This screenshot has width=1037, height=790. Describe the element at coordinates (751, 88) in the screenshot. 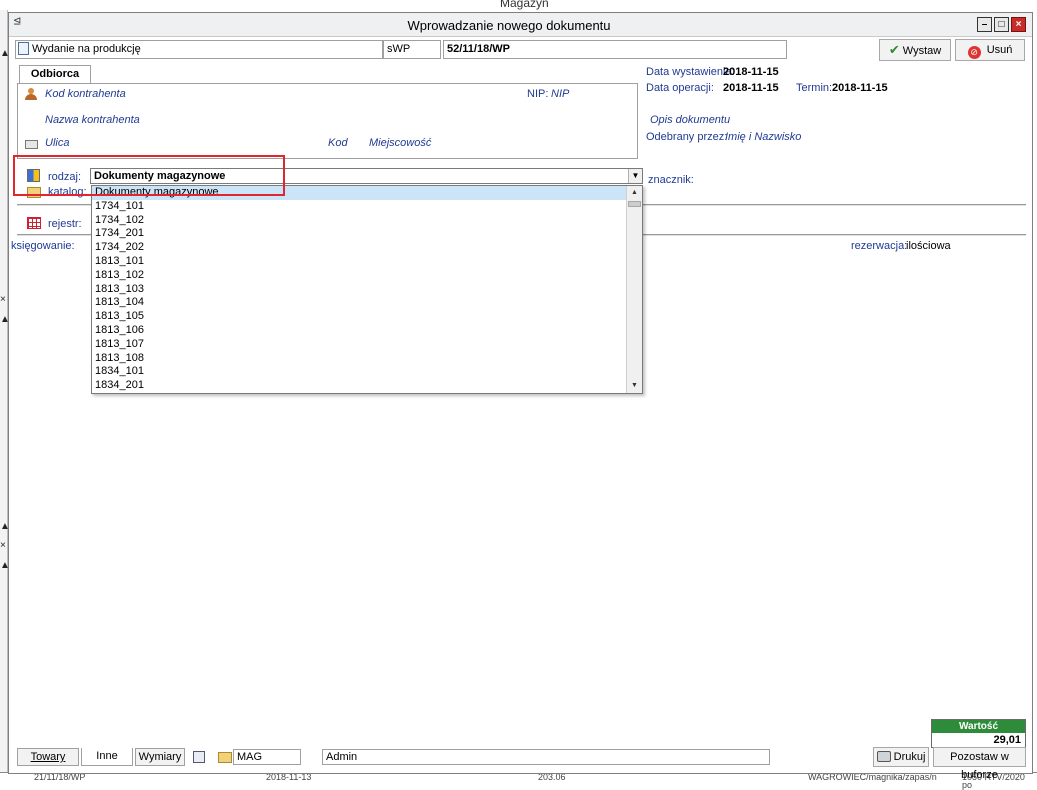

I see `operation-date-value: 2018-11-15` at that location.